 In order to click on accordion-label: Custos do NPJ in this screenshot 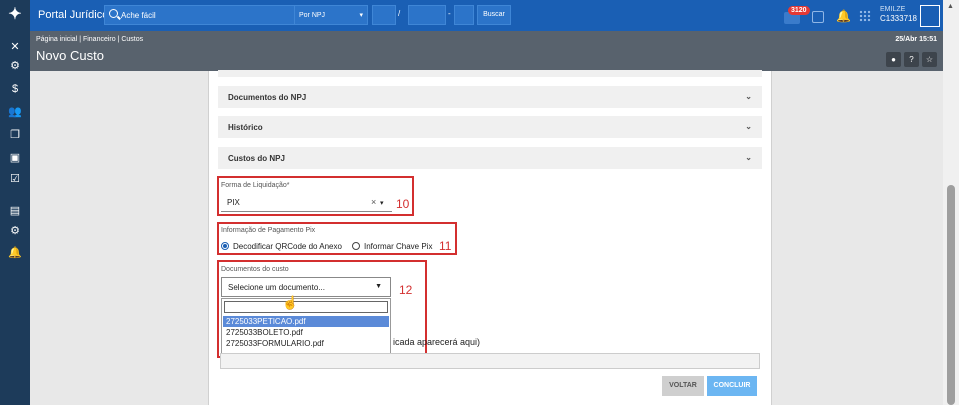, I will do `click(256, 158)`.